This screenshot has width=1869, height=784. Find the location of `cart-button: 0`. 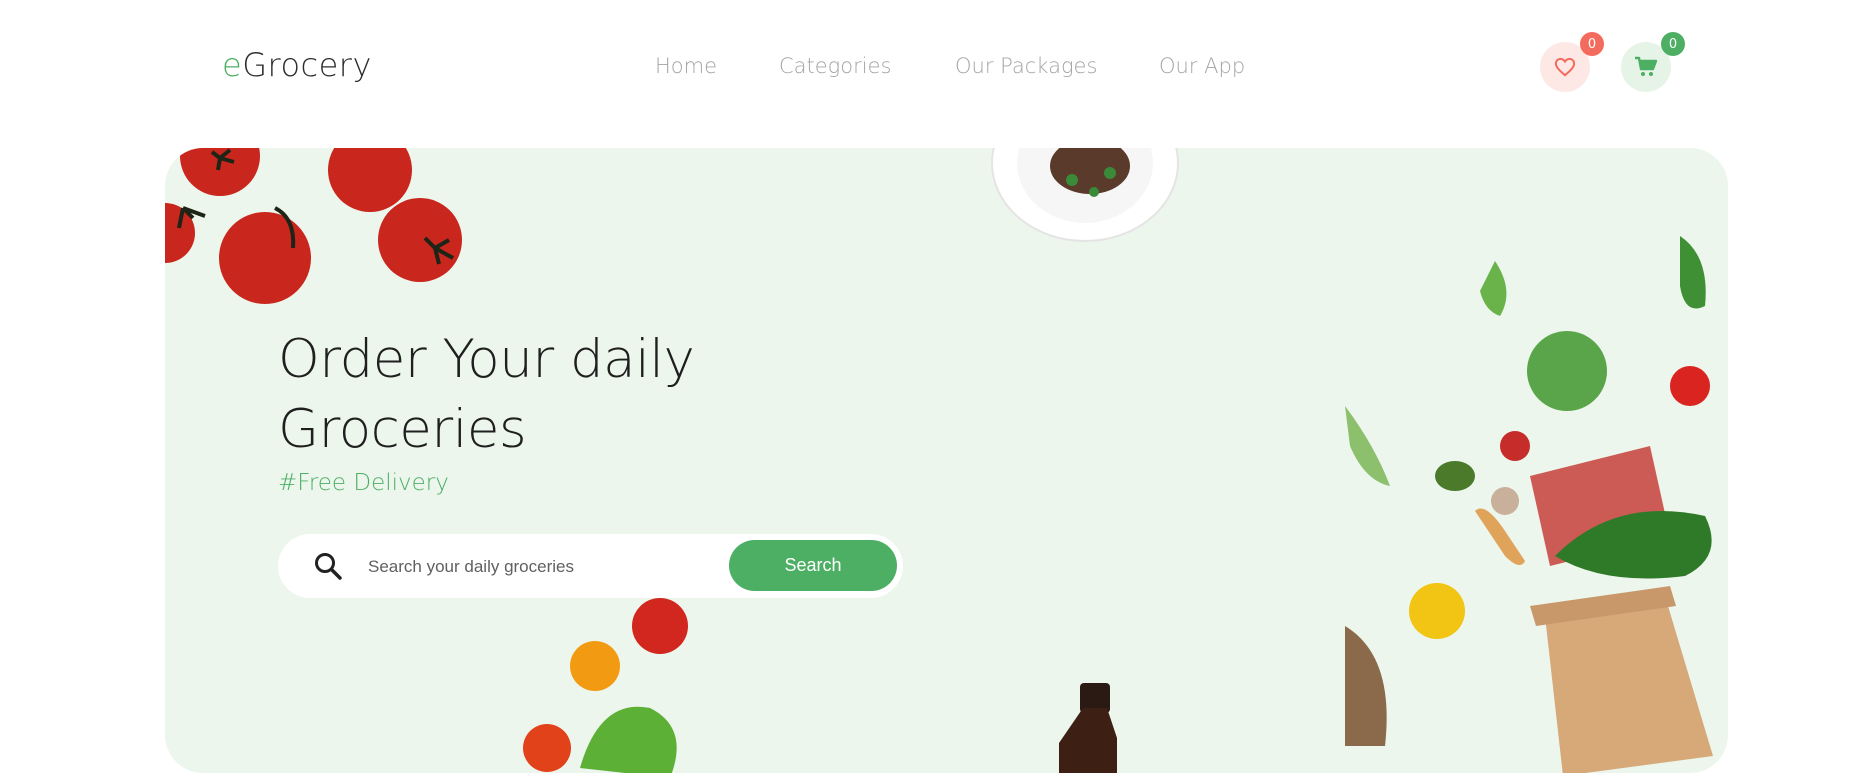

cart-button: 0 is located at coordinates (1653, 62).